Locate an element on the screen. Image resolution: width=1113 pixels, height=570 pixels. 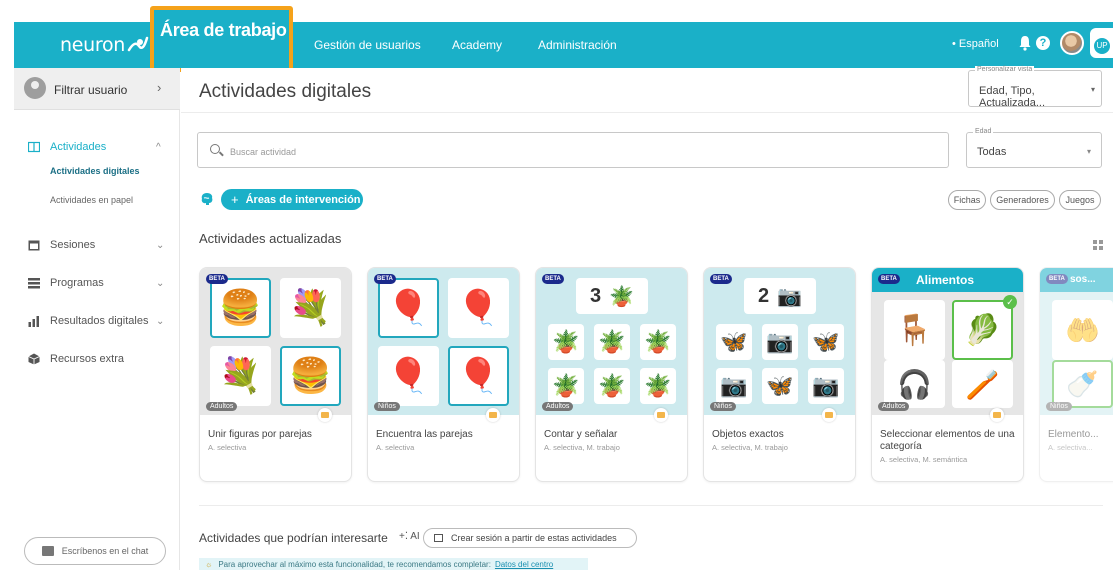
logo-text: neuron is located at coordinates (93, 45).